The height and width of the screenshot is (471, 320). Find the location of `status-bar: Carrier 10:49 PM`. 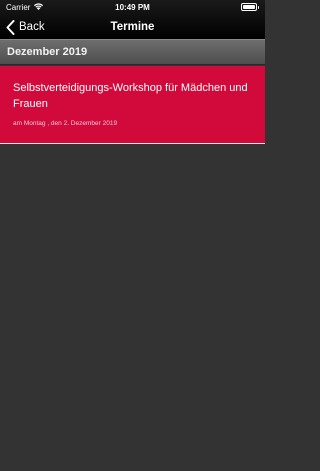

status-bar: Carrier 10:49 PM is located at coordinates (132, 7).